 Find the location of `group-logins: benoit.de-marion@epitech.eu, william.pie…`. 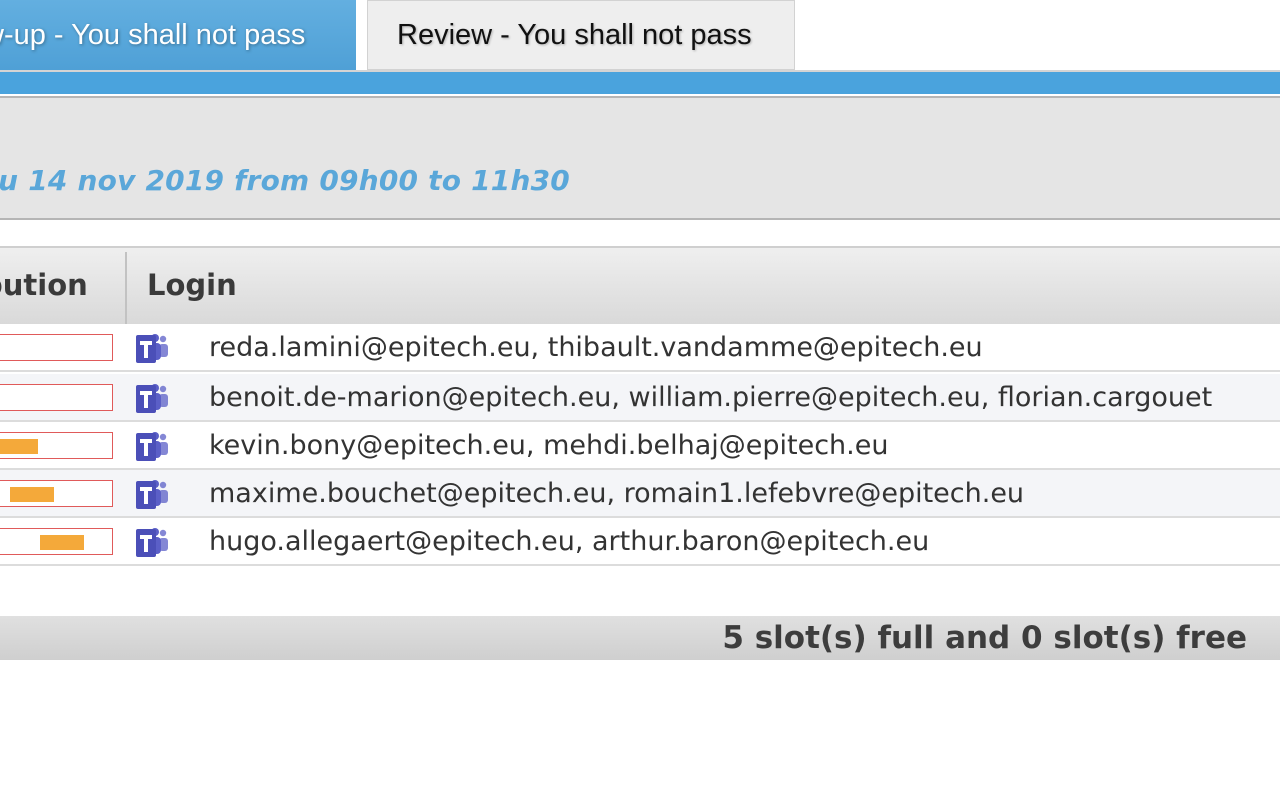

group-logins: benoit.de-marion@epitech.eu, william.pie… is located at coordinates (711, 397).